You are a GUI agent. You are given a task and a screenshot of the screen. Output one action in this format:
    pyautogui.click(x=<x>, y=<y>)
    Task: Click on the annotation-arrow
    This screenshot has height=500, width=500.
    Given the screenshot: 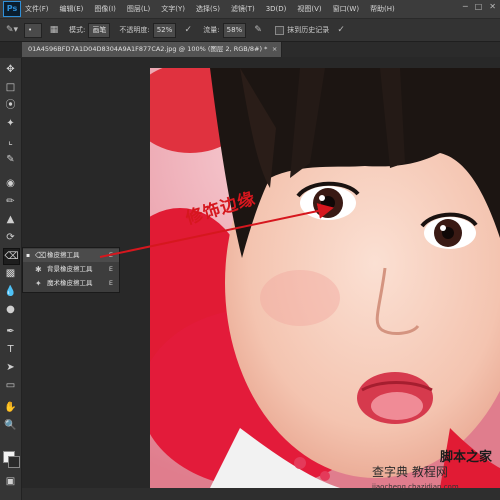 What is the action you would take?
    pyautogui.click(x=216, y=230)
    